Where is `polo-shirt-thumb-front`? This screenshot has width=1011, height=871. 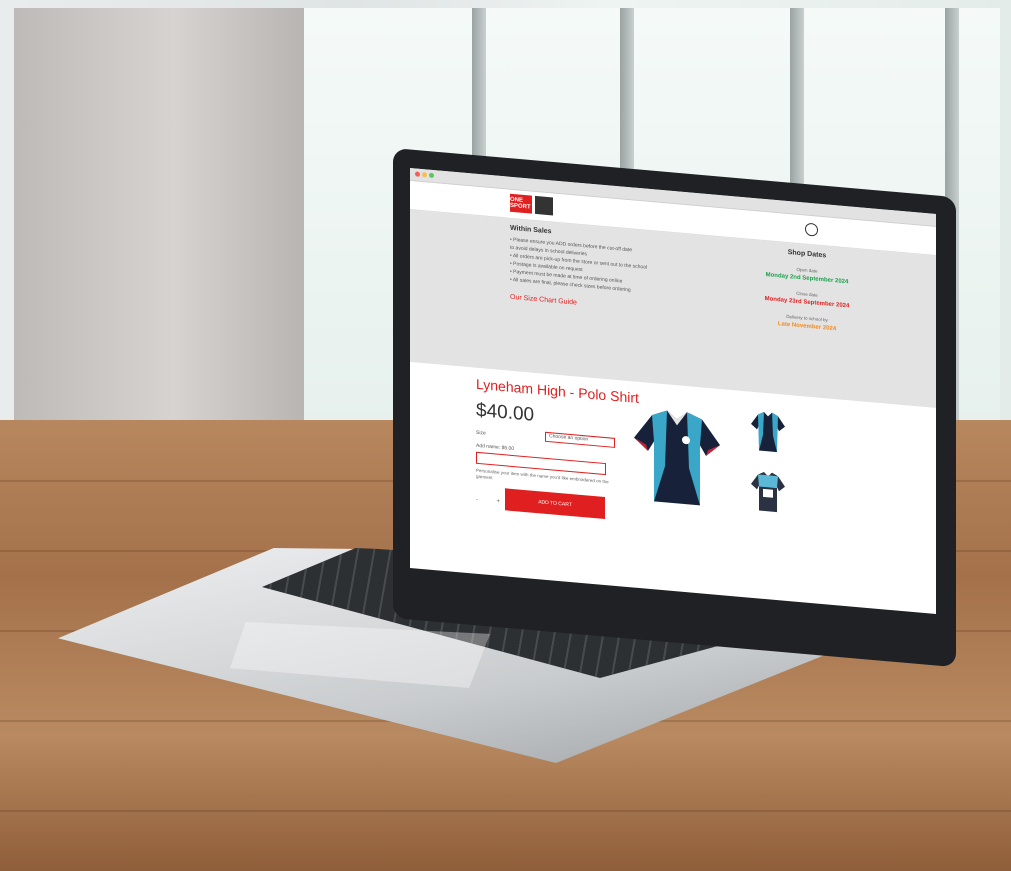 polo-shirt-thumb-front is located at coordinates (768, 432).